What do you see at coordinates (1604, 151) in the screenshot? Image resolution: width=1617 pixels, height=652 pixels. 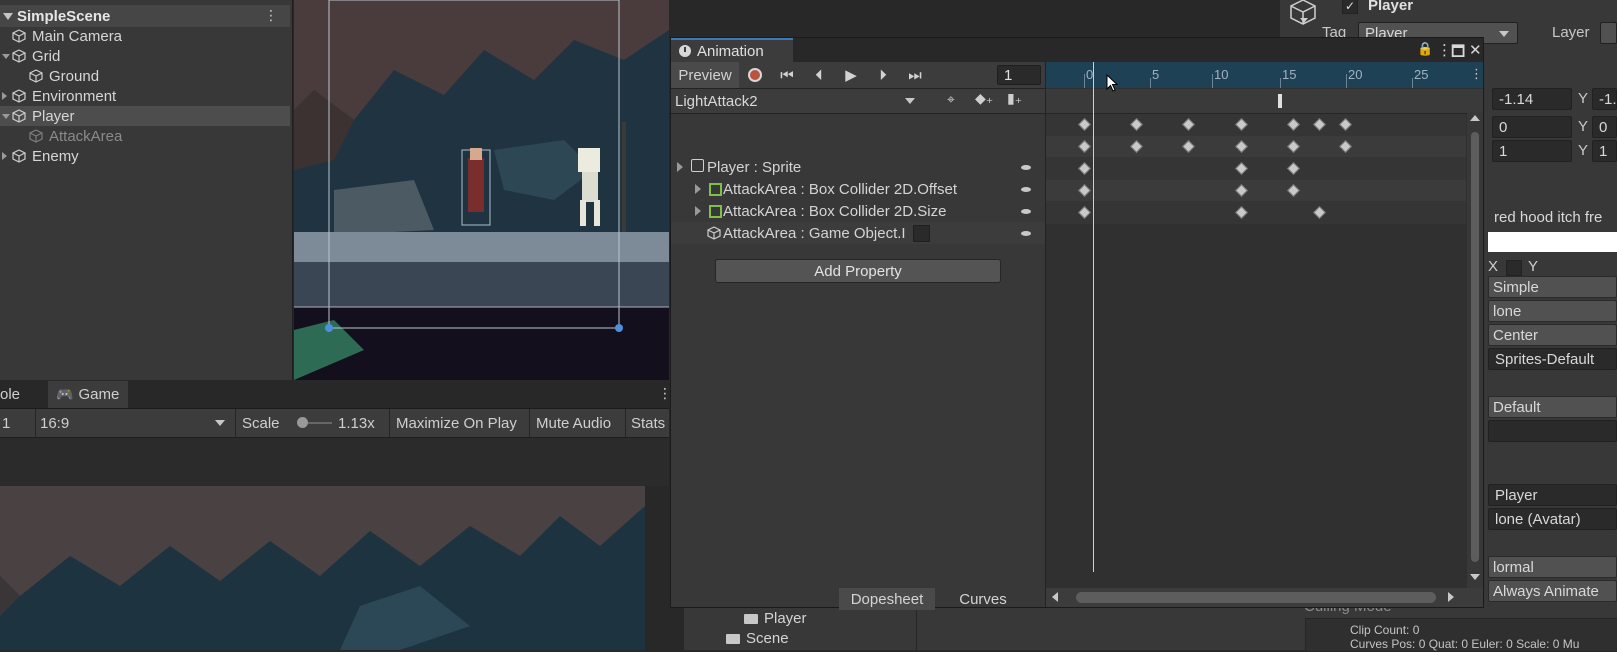 I see `scale-y-field: 1` at bounding box center [1604, 151].